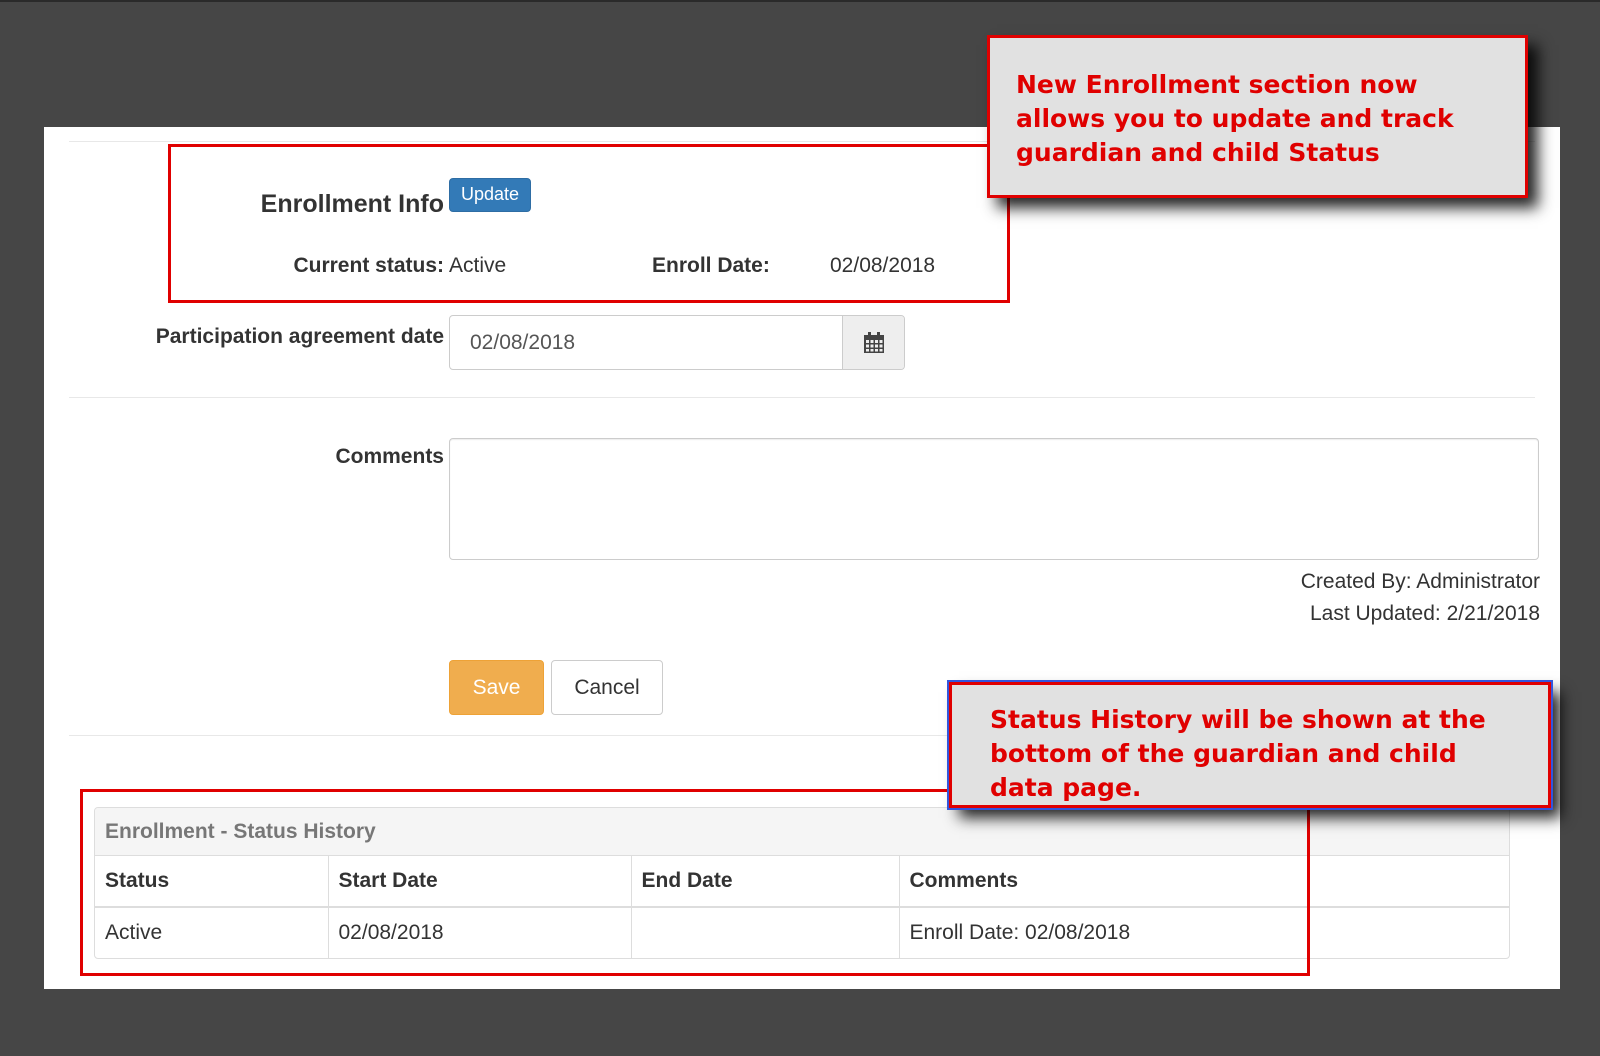 The image size is (1600, 1056). I want to click on current-status-value: Active, so click(478, 265).